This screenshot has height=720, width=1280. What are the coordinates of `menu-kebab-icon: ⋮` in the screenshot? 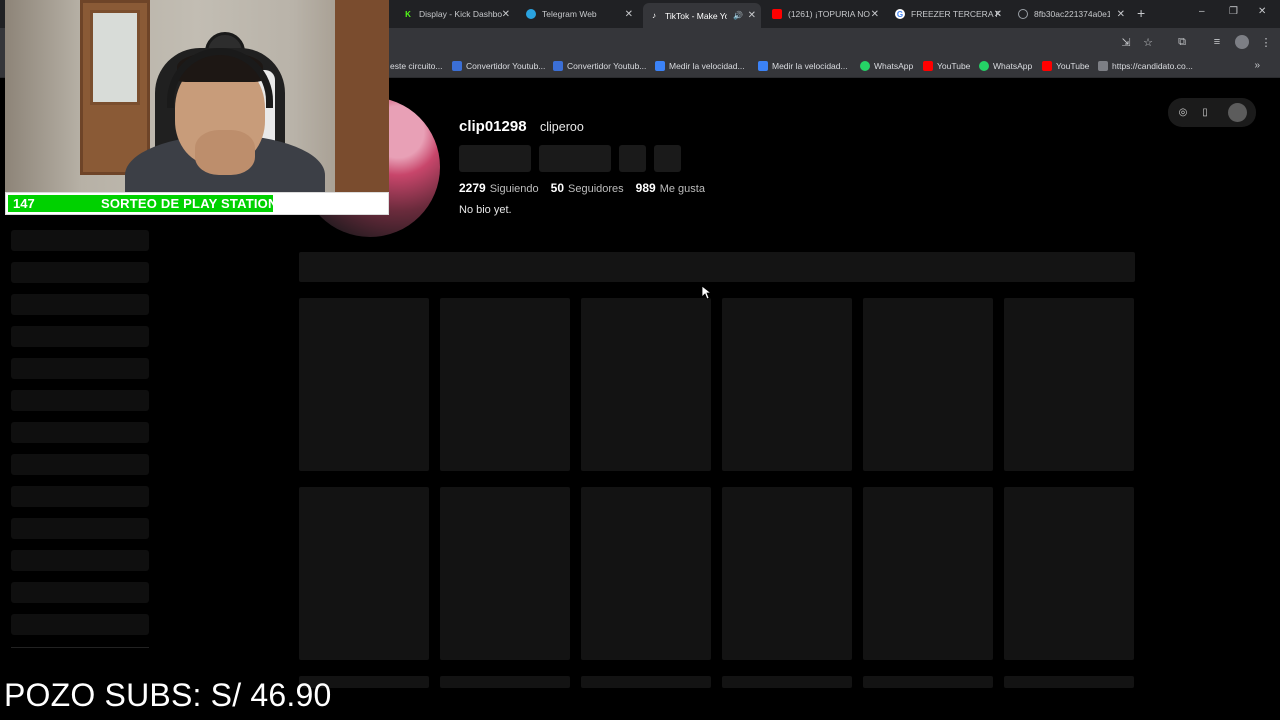 It's located at (1266, 42).